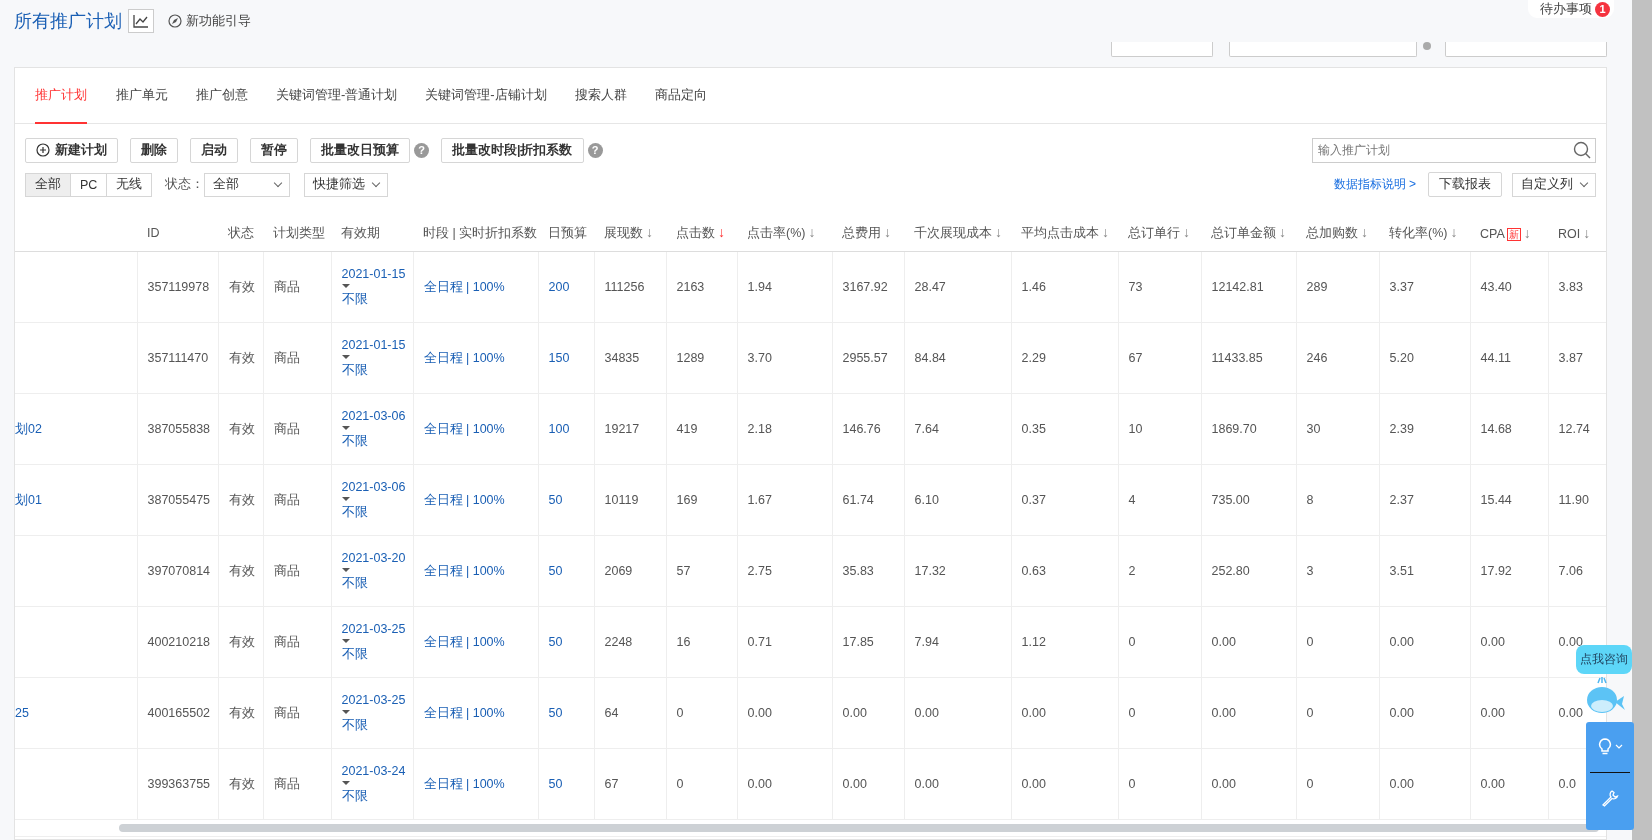  What do you see at coordinates (48, 184) in the screenshot?
I see `device-toggle: 全部` at bounding box center [48, 184].